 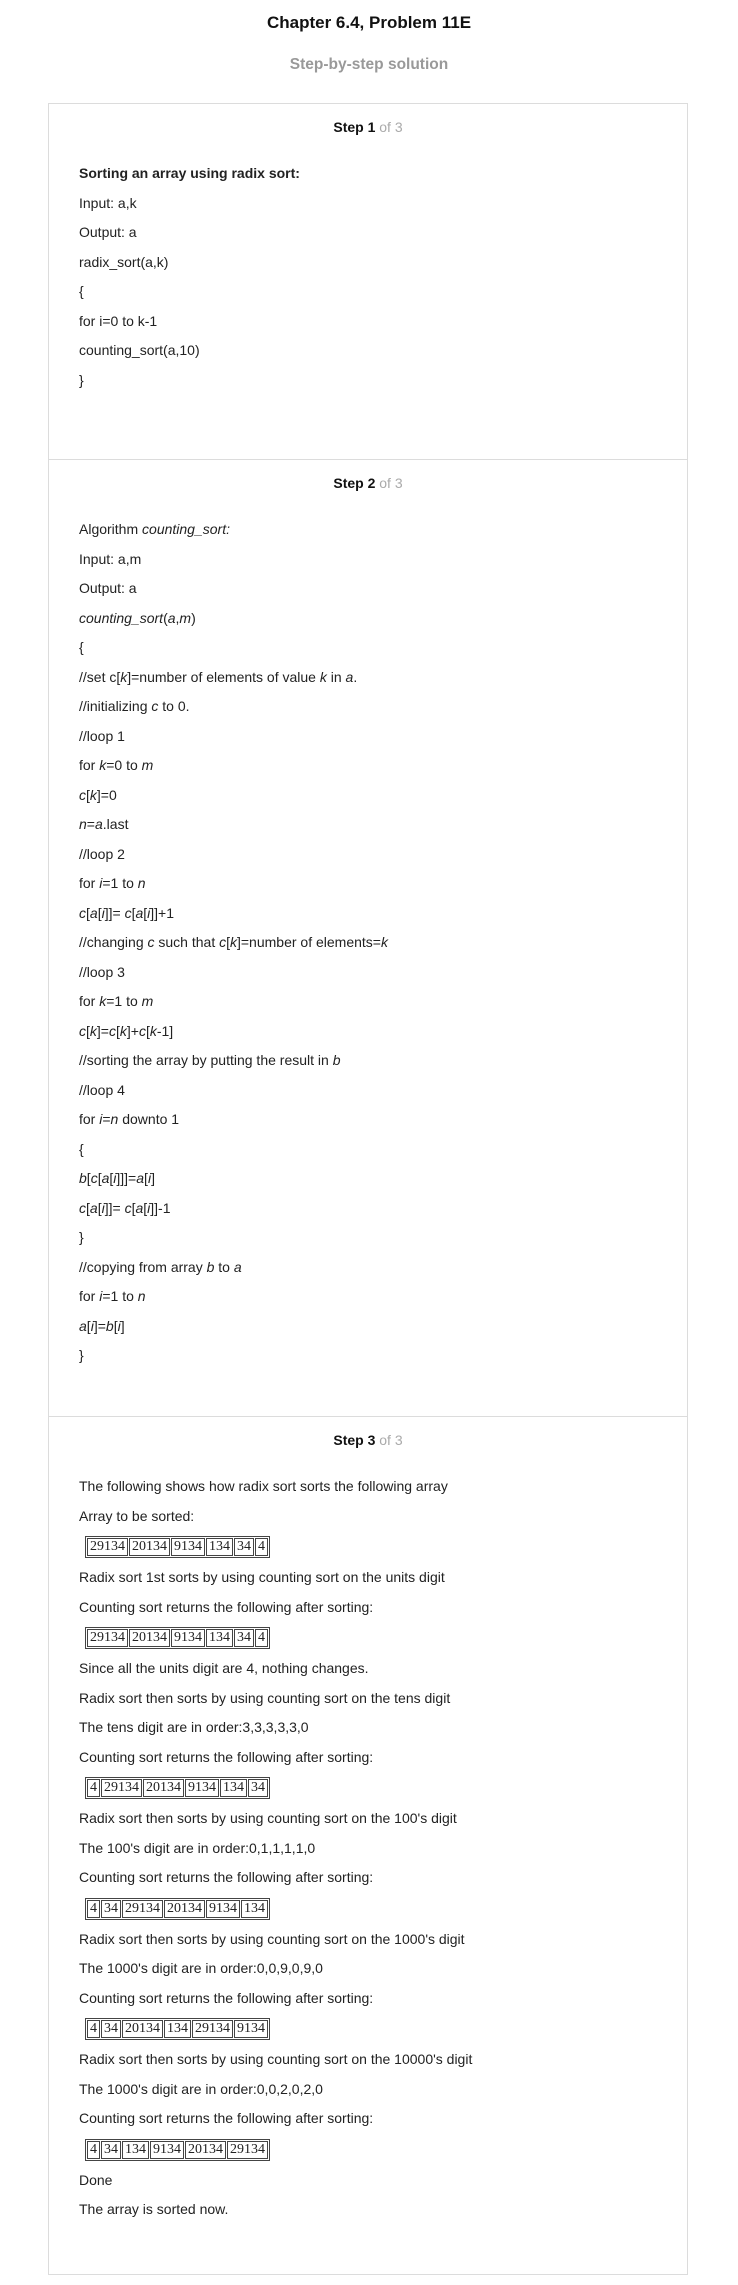 I want to click on code-line: for k=1 to m, so click(x=116, y=1001).